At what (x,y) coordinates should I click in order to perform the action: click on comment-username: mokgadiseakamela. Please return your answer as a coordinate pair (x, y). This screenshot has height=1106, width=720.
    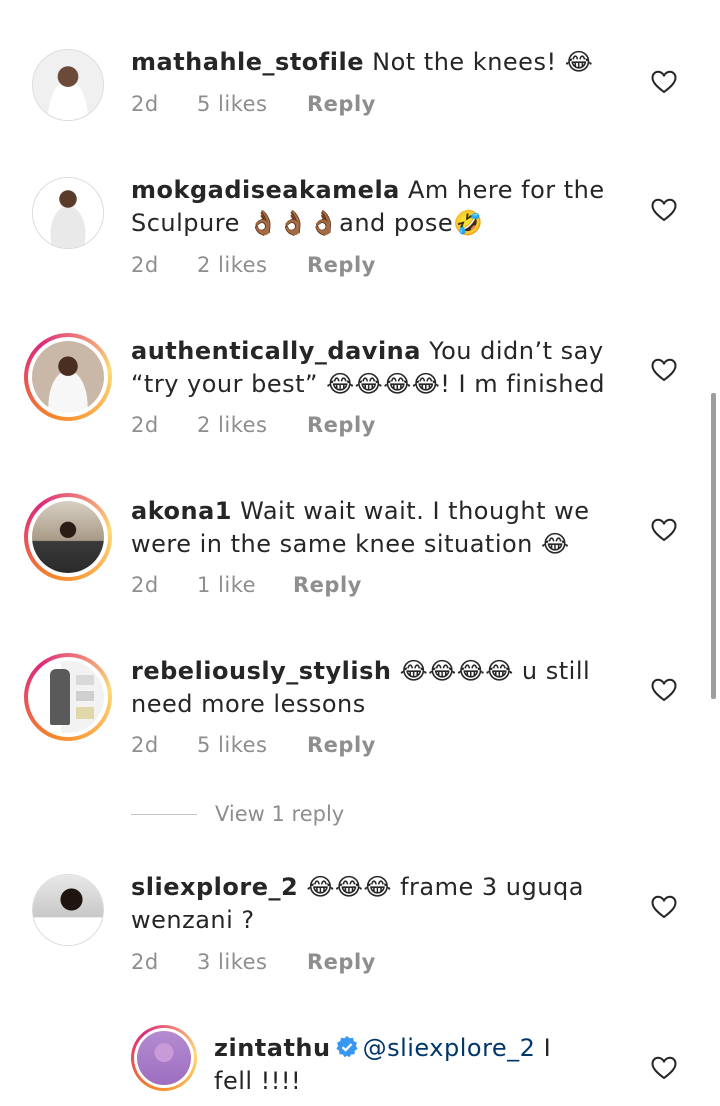
    Looking at the image, I should click on (265, 190).